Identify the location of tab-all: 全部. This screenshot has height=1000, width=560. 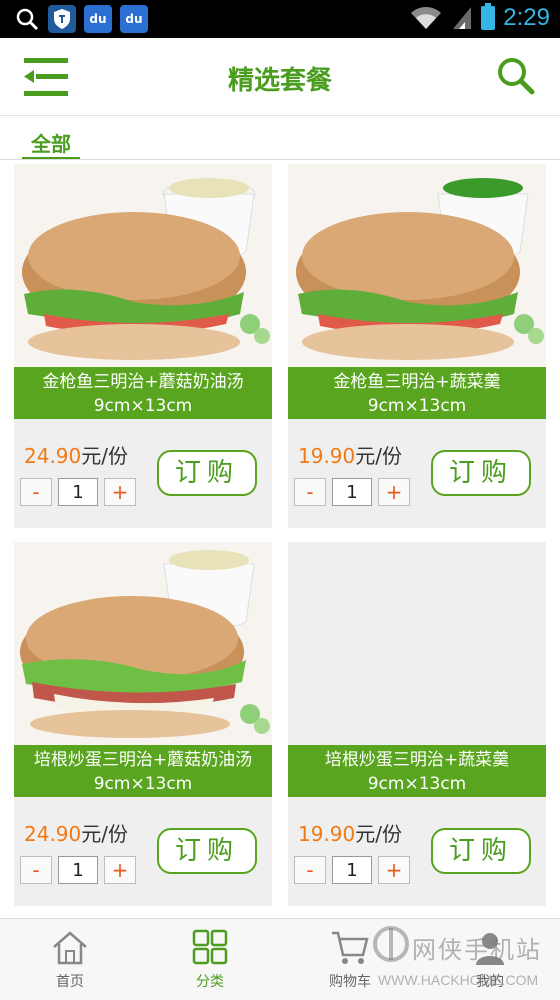
(51, 143).